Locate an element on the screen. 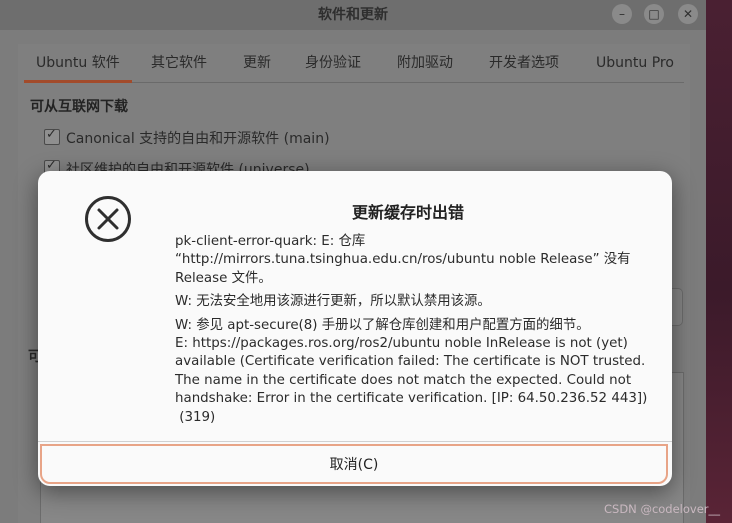 Image resolution: width=732 pixels, height=523 pixels. tab-updates: 更新 is located at coordinates (257, 64).